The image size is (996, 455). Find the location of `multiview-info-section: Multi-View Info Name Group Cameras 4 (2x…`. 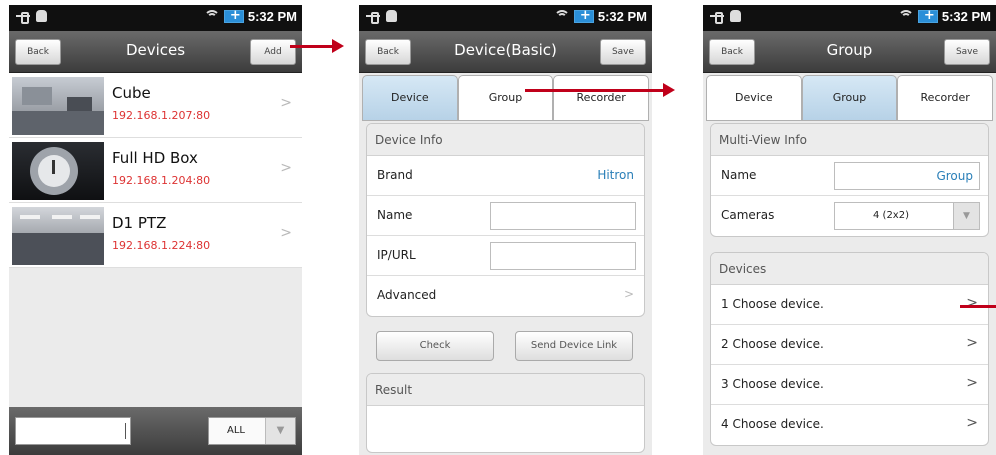

multiview-info-section: Multi-View Info Name Group Cameras 4 (2x… is located at coordinates (849, 180).